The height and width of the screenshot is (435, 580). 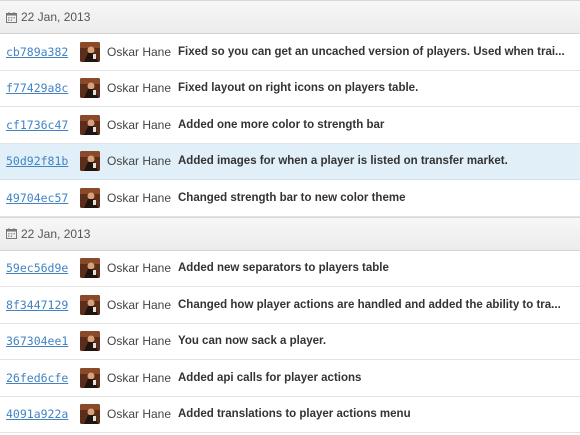 I want to click on commit-sha-link: 8f3447129, so click(x=43, y=305).